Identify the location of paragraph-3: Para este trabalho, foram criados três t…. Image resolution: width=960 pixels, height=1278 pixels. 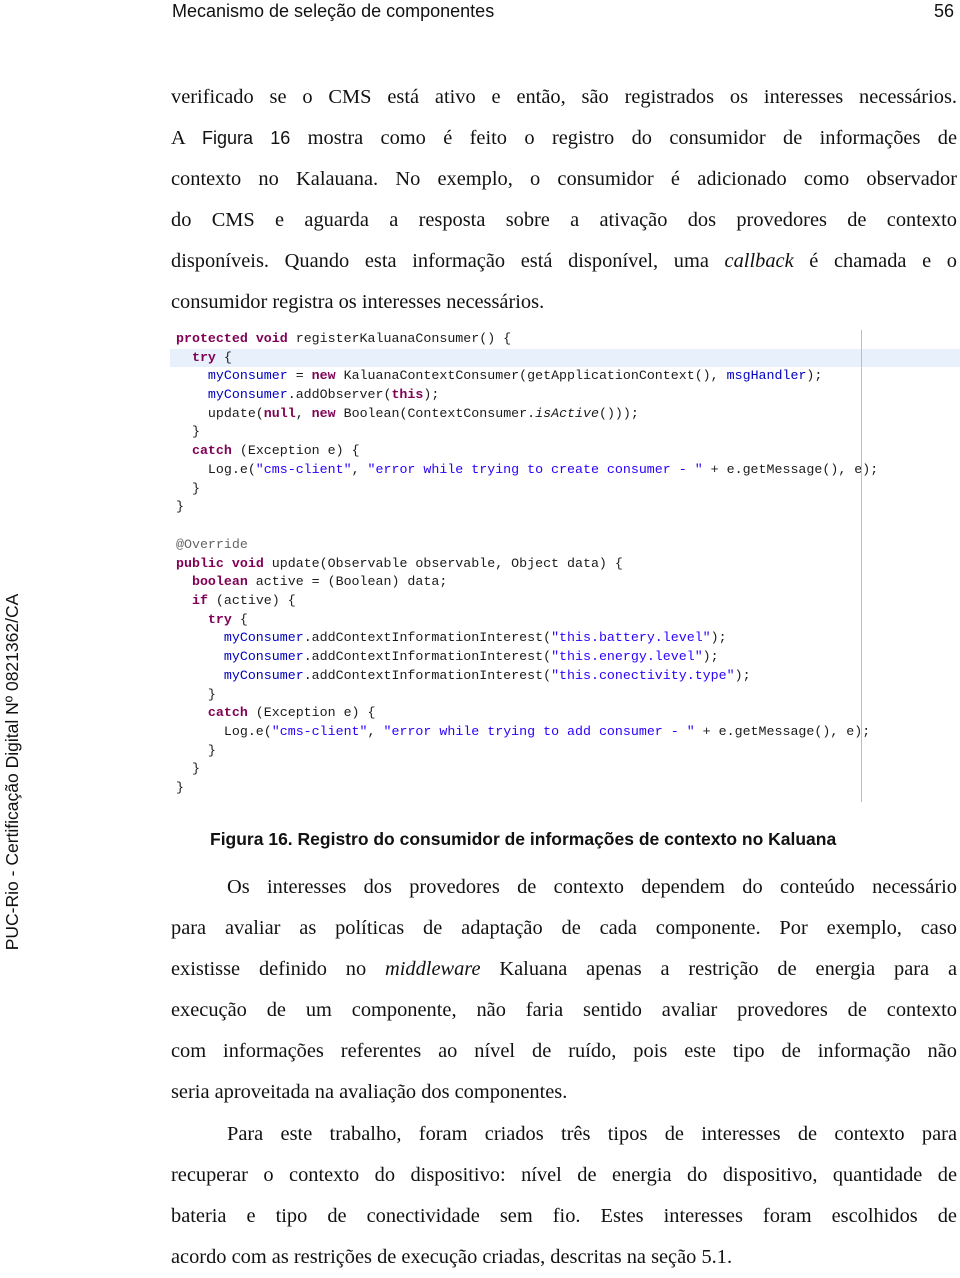
(564, 1196).